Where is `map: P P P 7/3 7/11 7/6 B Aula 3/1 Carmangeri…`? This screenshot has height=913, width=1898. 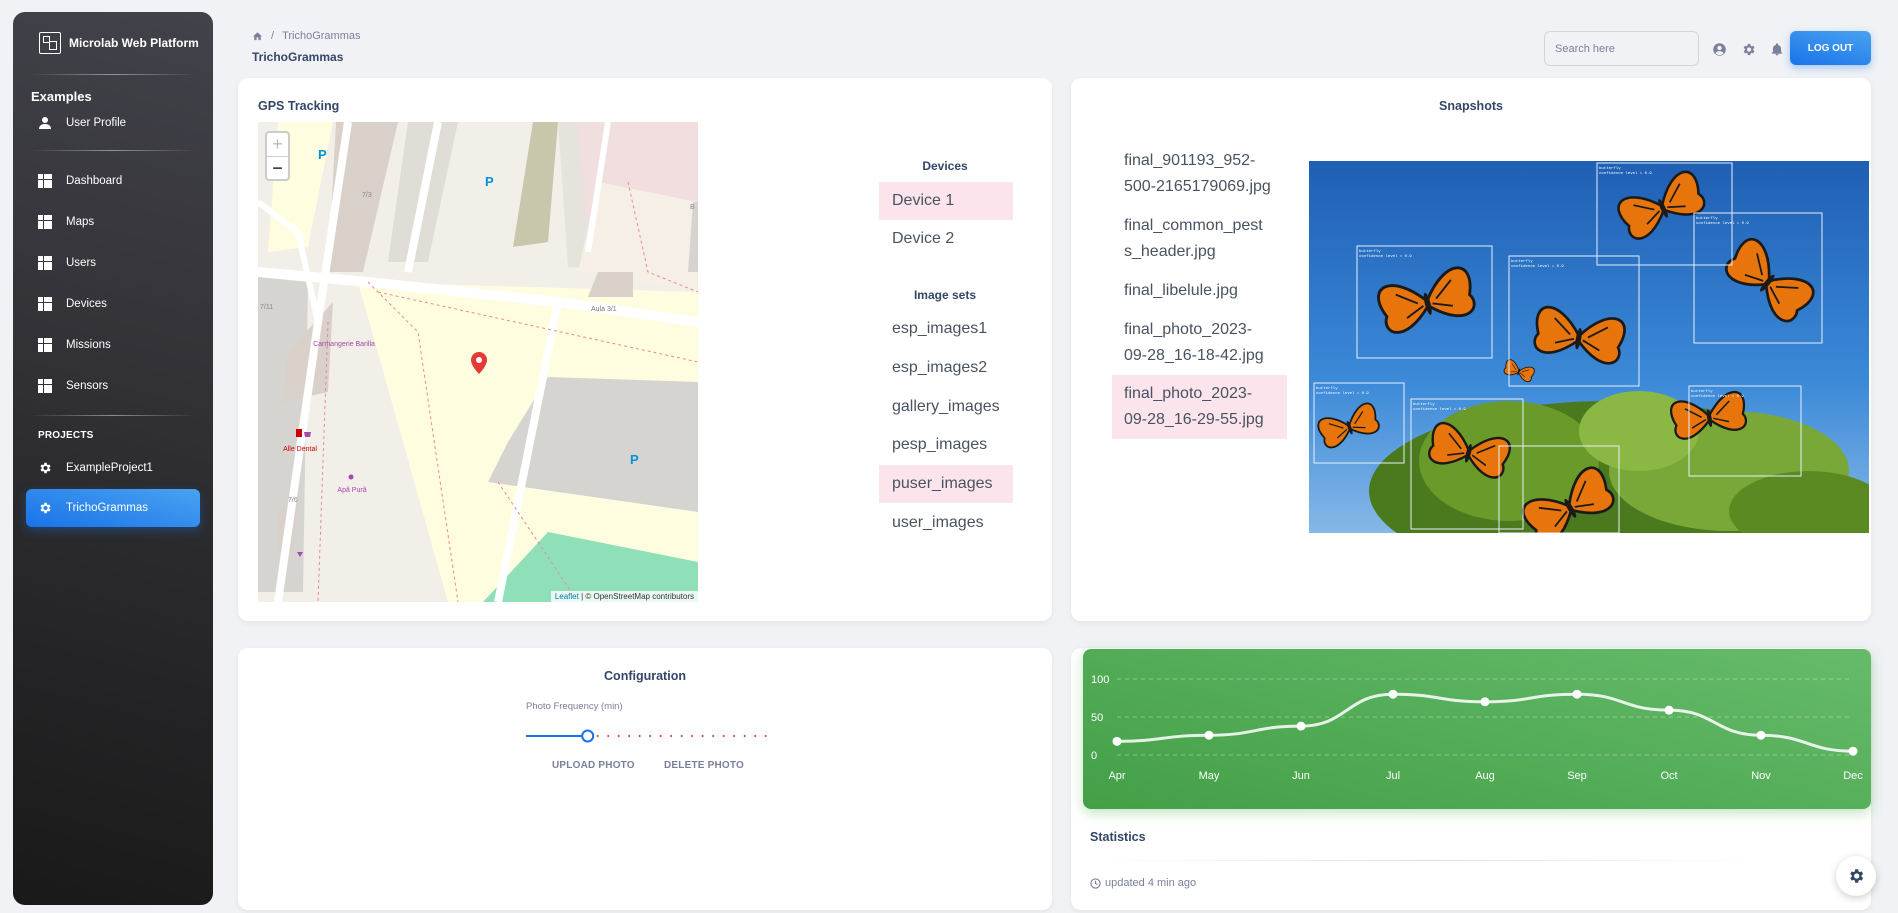 map: P P P 7/3 7/11 7/6 B Aula 3/1 Carmangeri… is located at coordinates (478, 362).